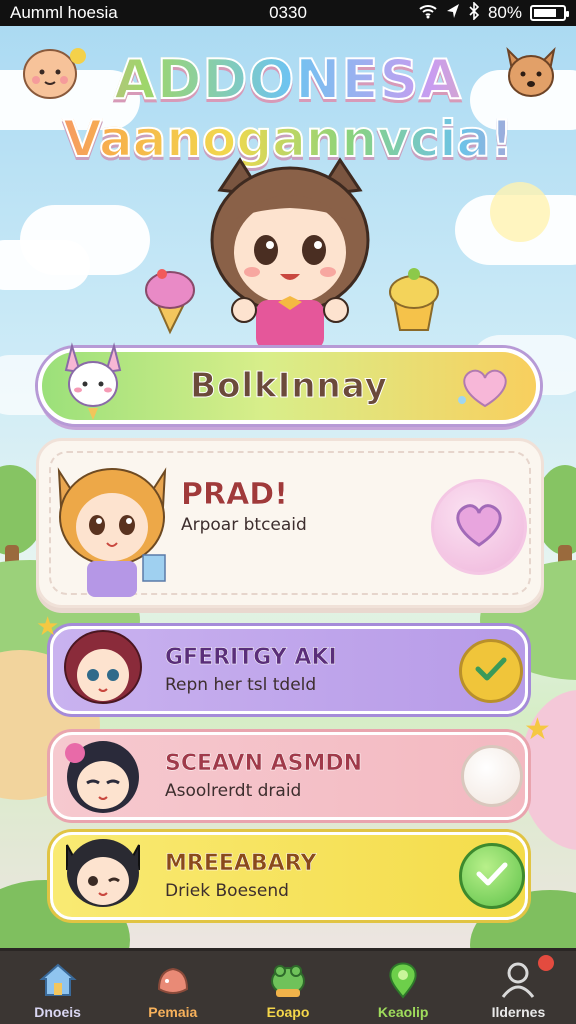 This screenshot has width=576, height=1024. I want to click on home-icon, so click(58, 979).